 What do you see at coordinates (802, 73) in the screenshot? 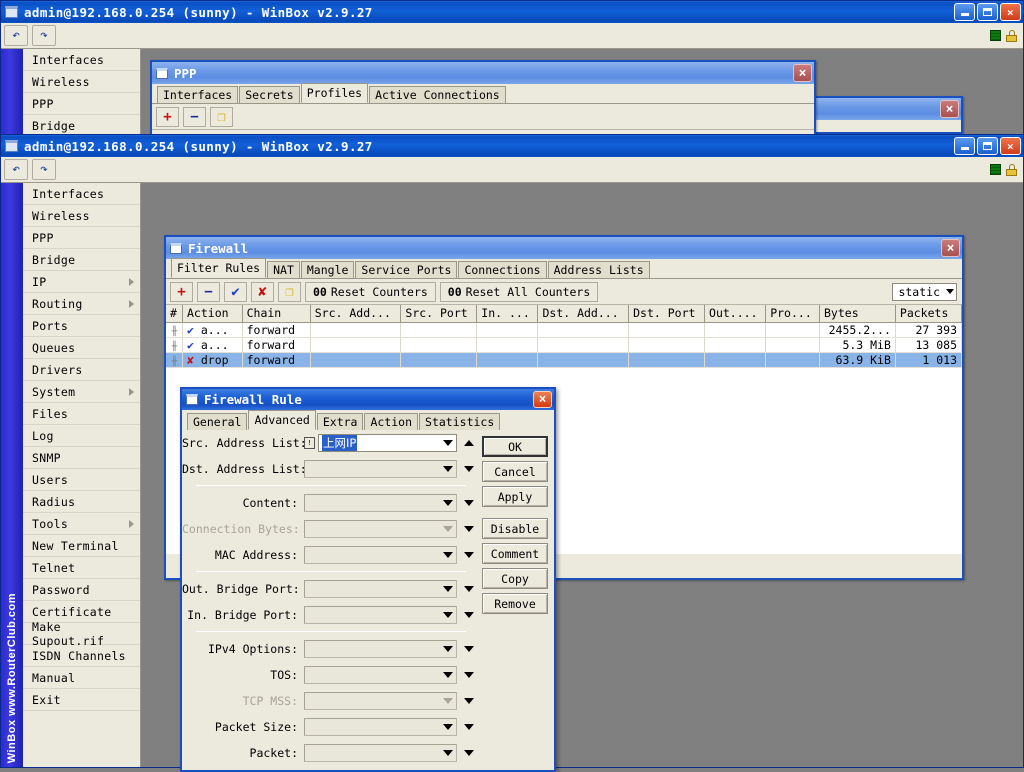
I see `ppp-close-button: ×` at bounding box center [802, 73].